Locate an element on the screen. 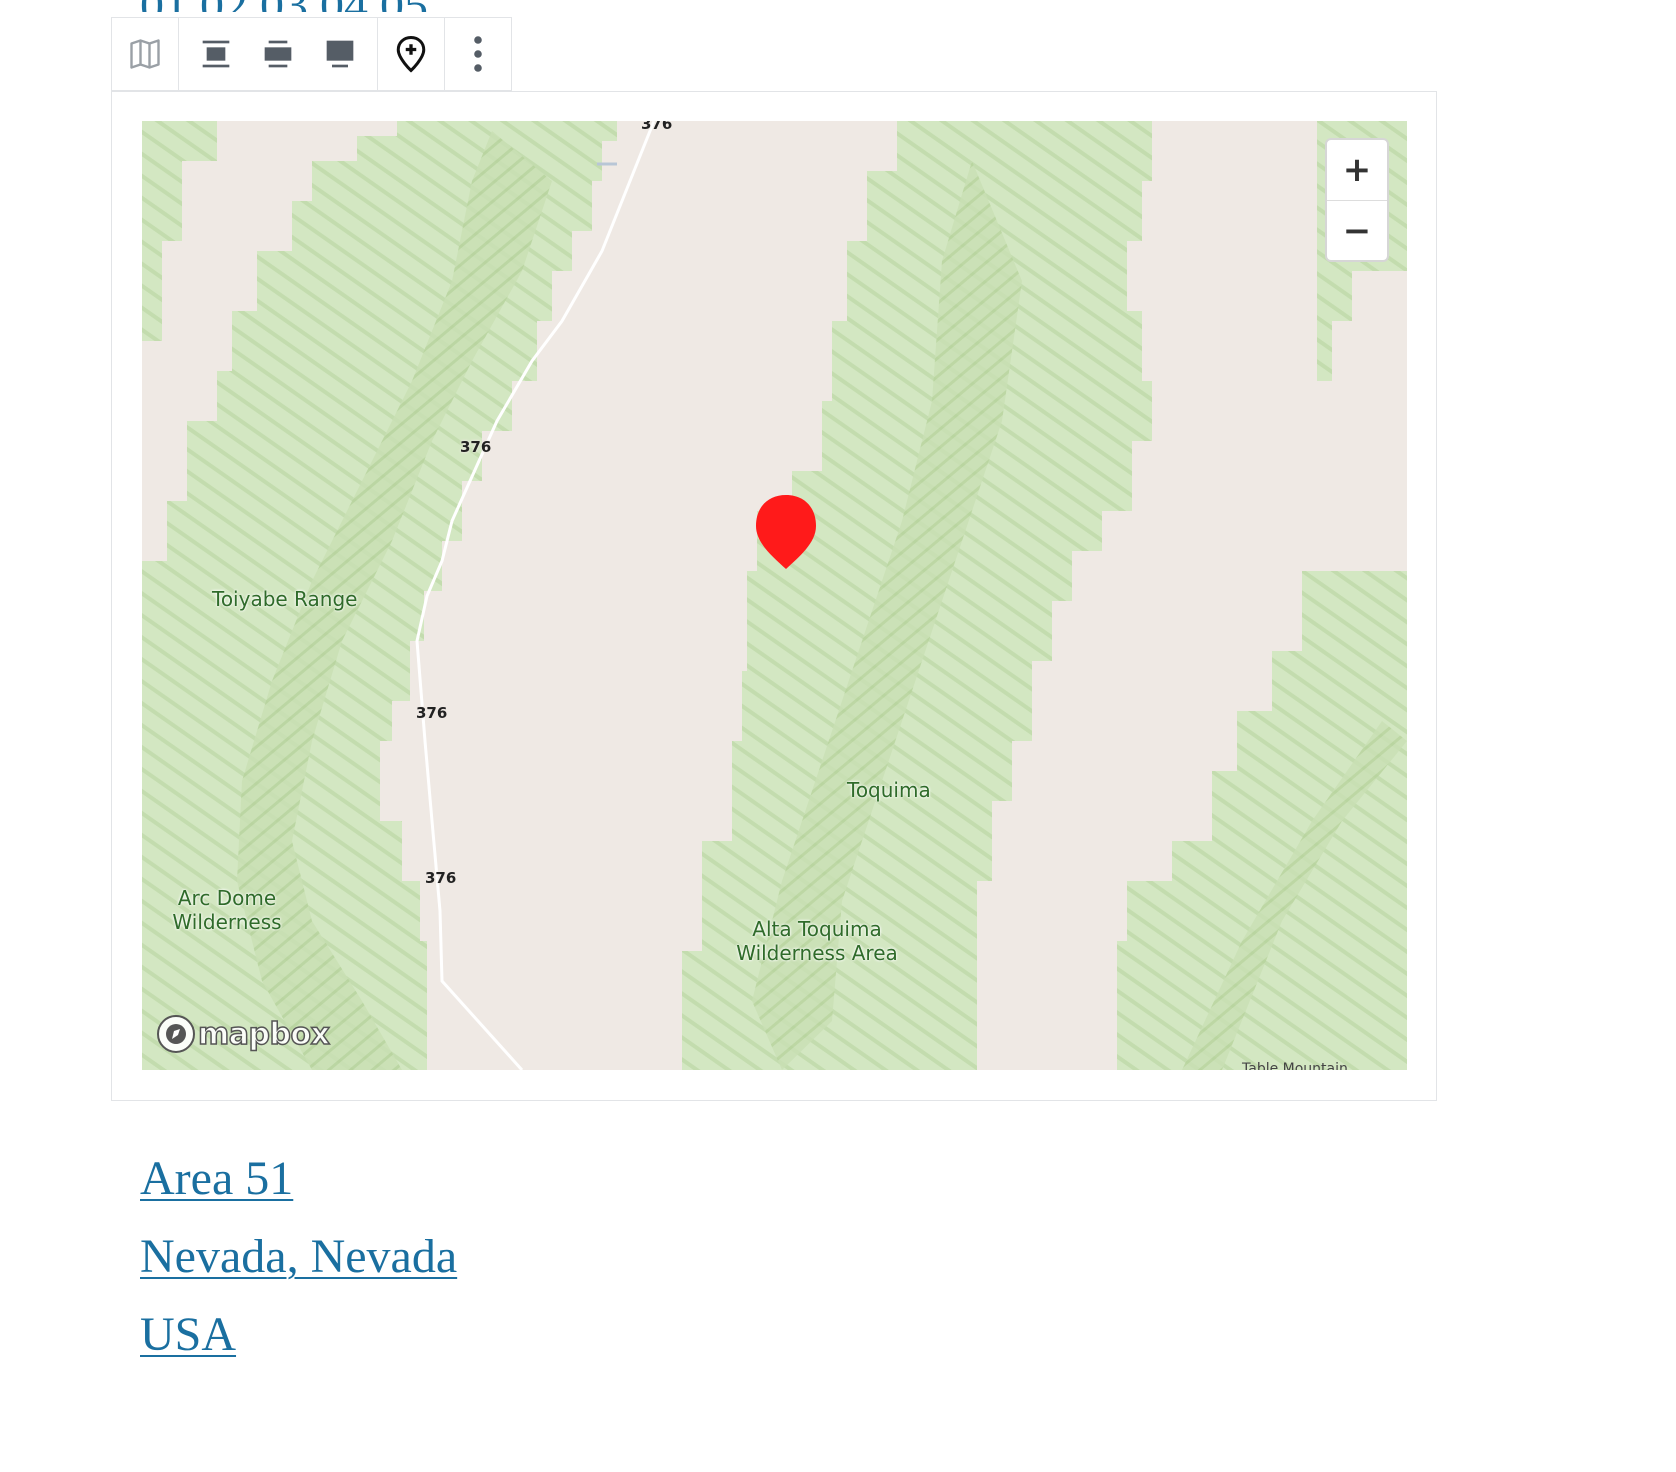 The image size is (1676, 1472). place-label-arc-dome-line2: Wilderness is located at coordinates (227, 922).